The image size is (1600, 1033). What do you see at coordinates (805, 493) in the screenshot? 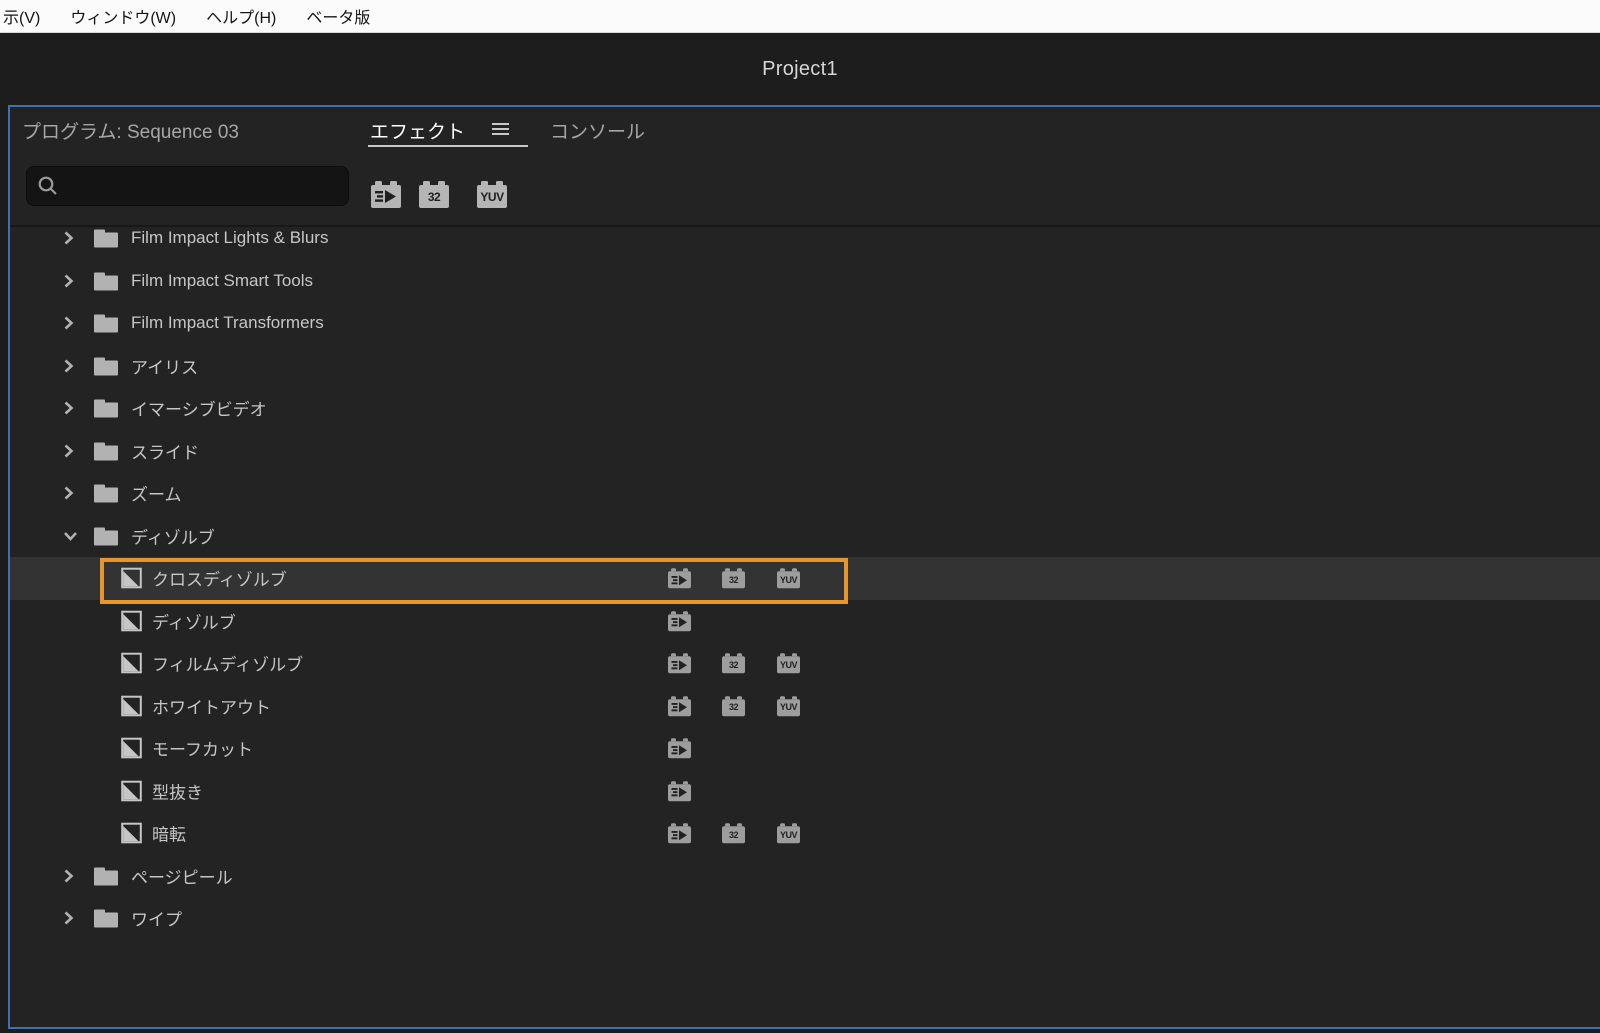
I see `tree-folder-row: ズーム` at bounding box center [805, 493].